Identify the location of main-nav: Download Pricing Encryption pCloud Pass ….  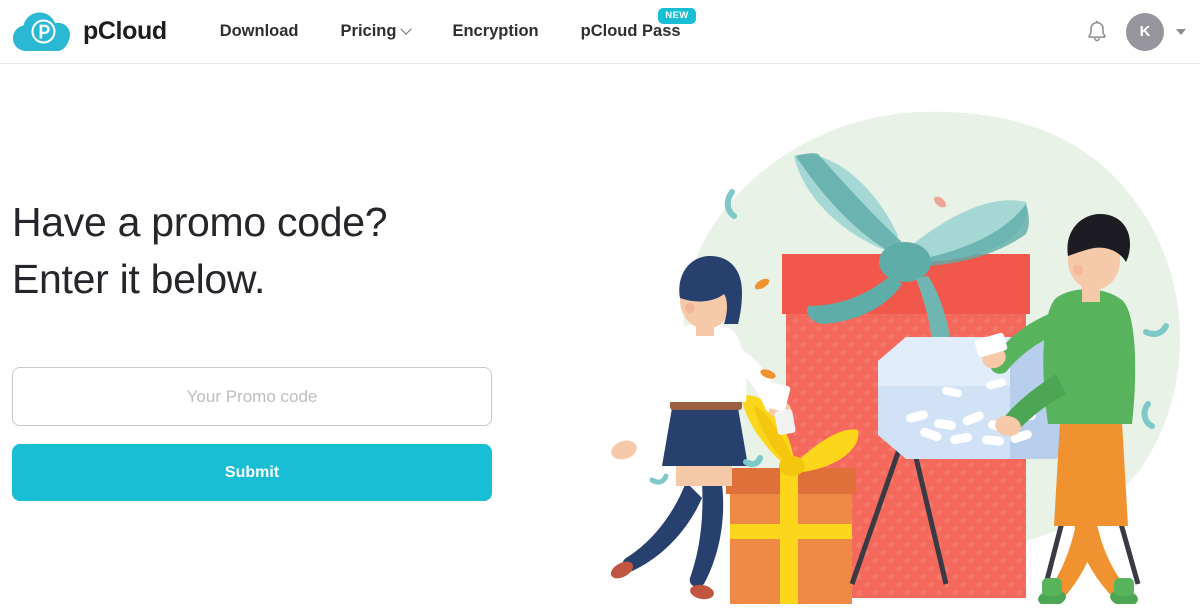
(450, 24).